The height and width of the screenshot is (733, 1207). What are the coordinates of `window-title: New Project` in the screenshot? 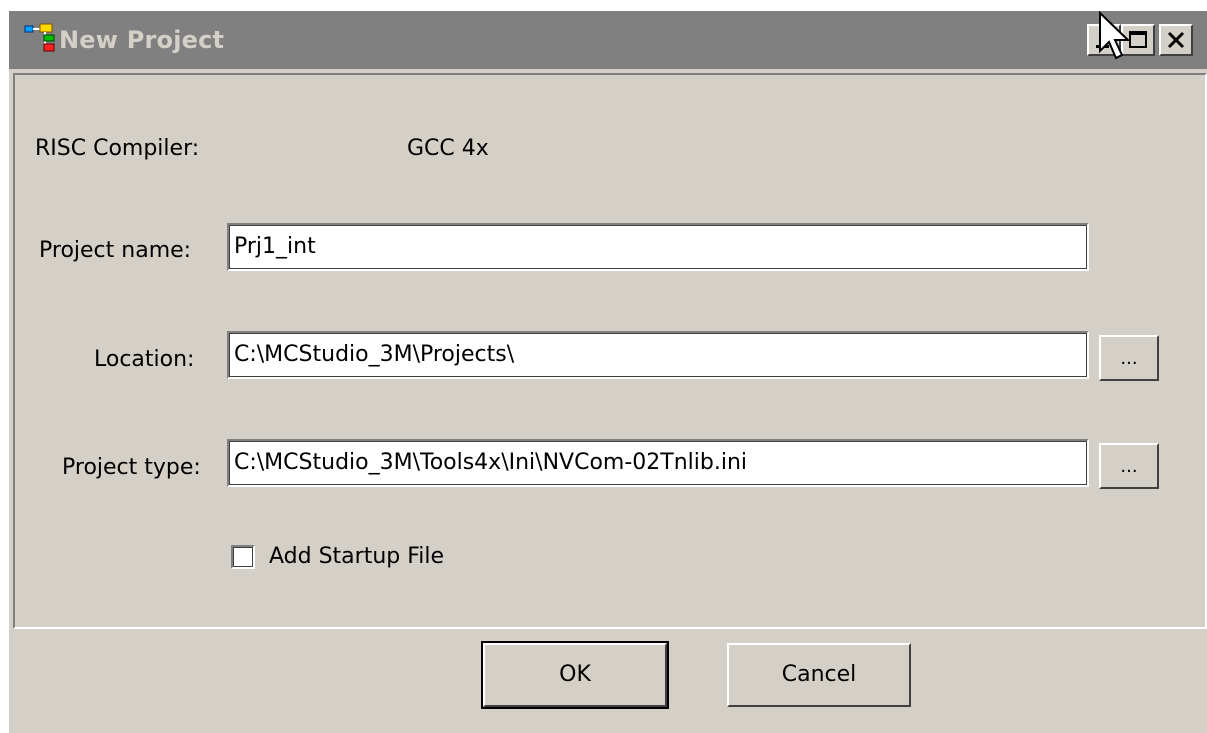 It's located at (142, 40).